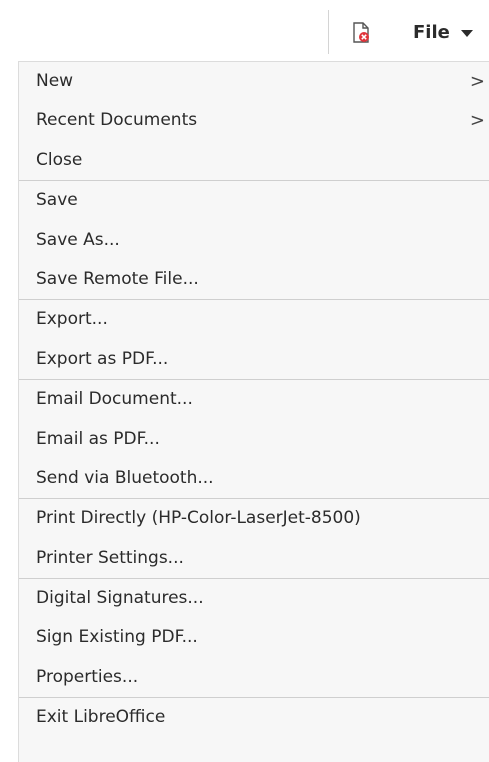 This screenshot has width=489, height=762. Describe the element at coordinates (328, 32) in the screenshot. I see `toolbar-separator` at that location.